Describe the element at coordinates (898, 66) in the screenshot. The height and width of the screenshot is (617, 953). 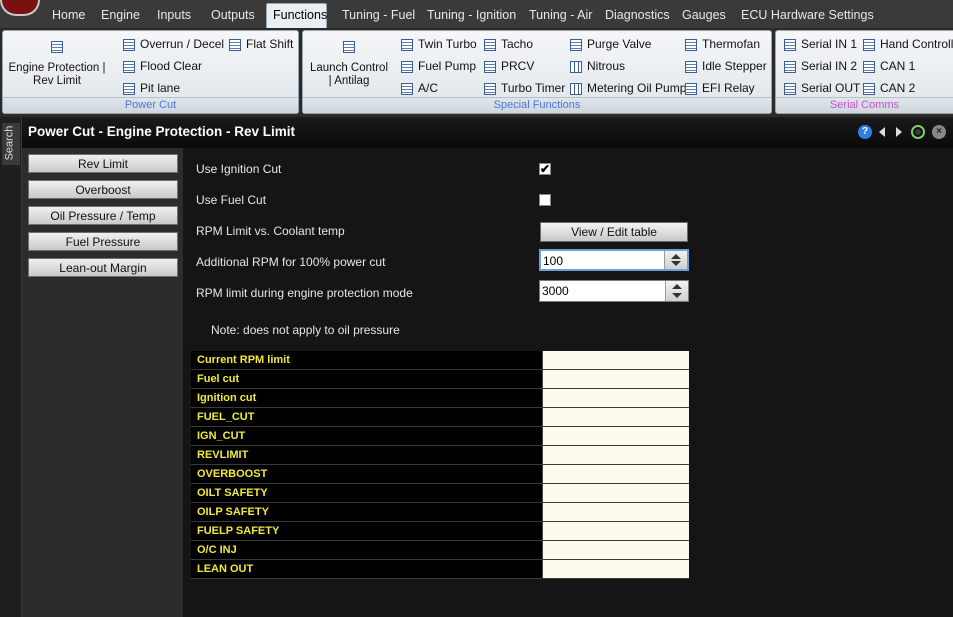
I see `can-1-label: CAN 1` at that location.